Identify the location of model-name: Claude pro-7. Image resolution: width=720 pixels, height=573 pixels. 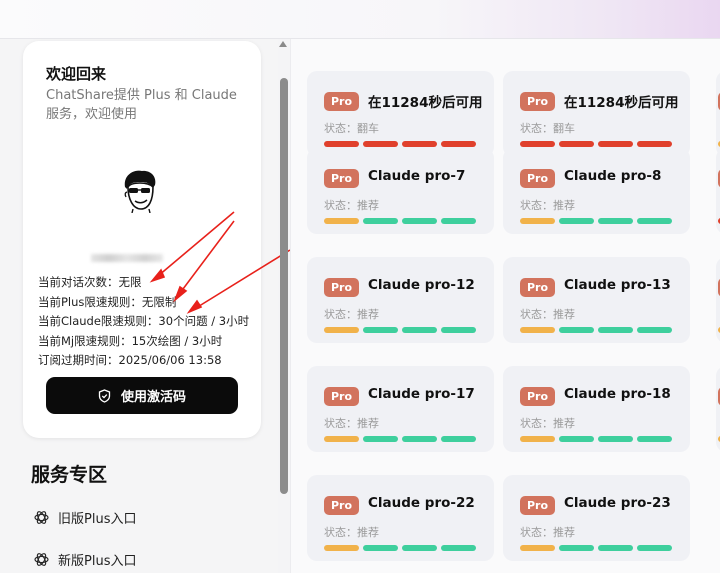
(417, 176).